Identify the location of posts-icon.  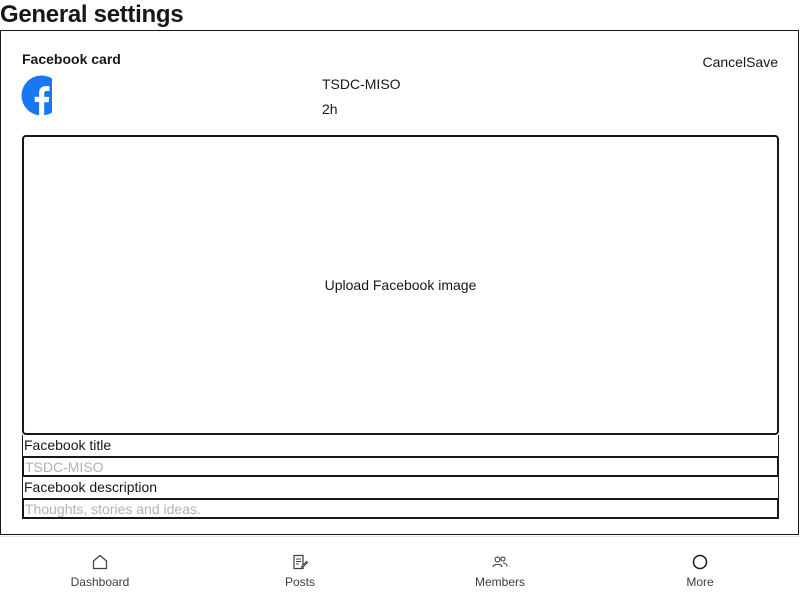
(301, 562).